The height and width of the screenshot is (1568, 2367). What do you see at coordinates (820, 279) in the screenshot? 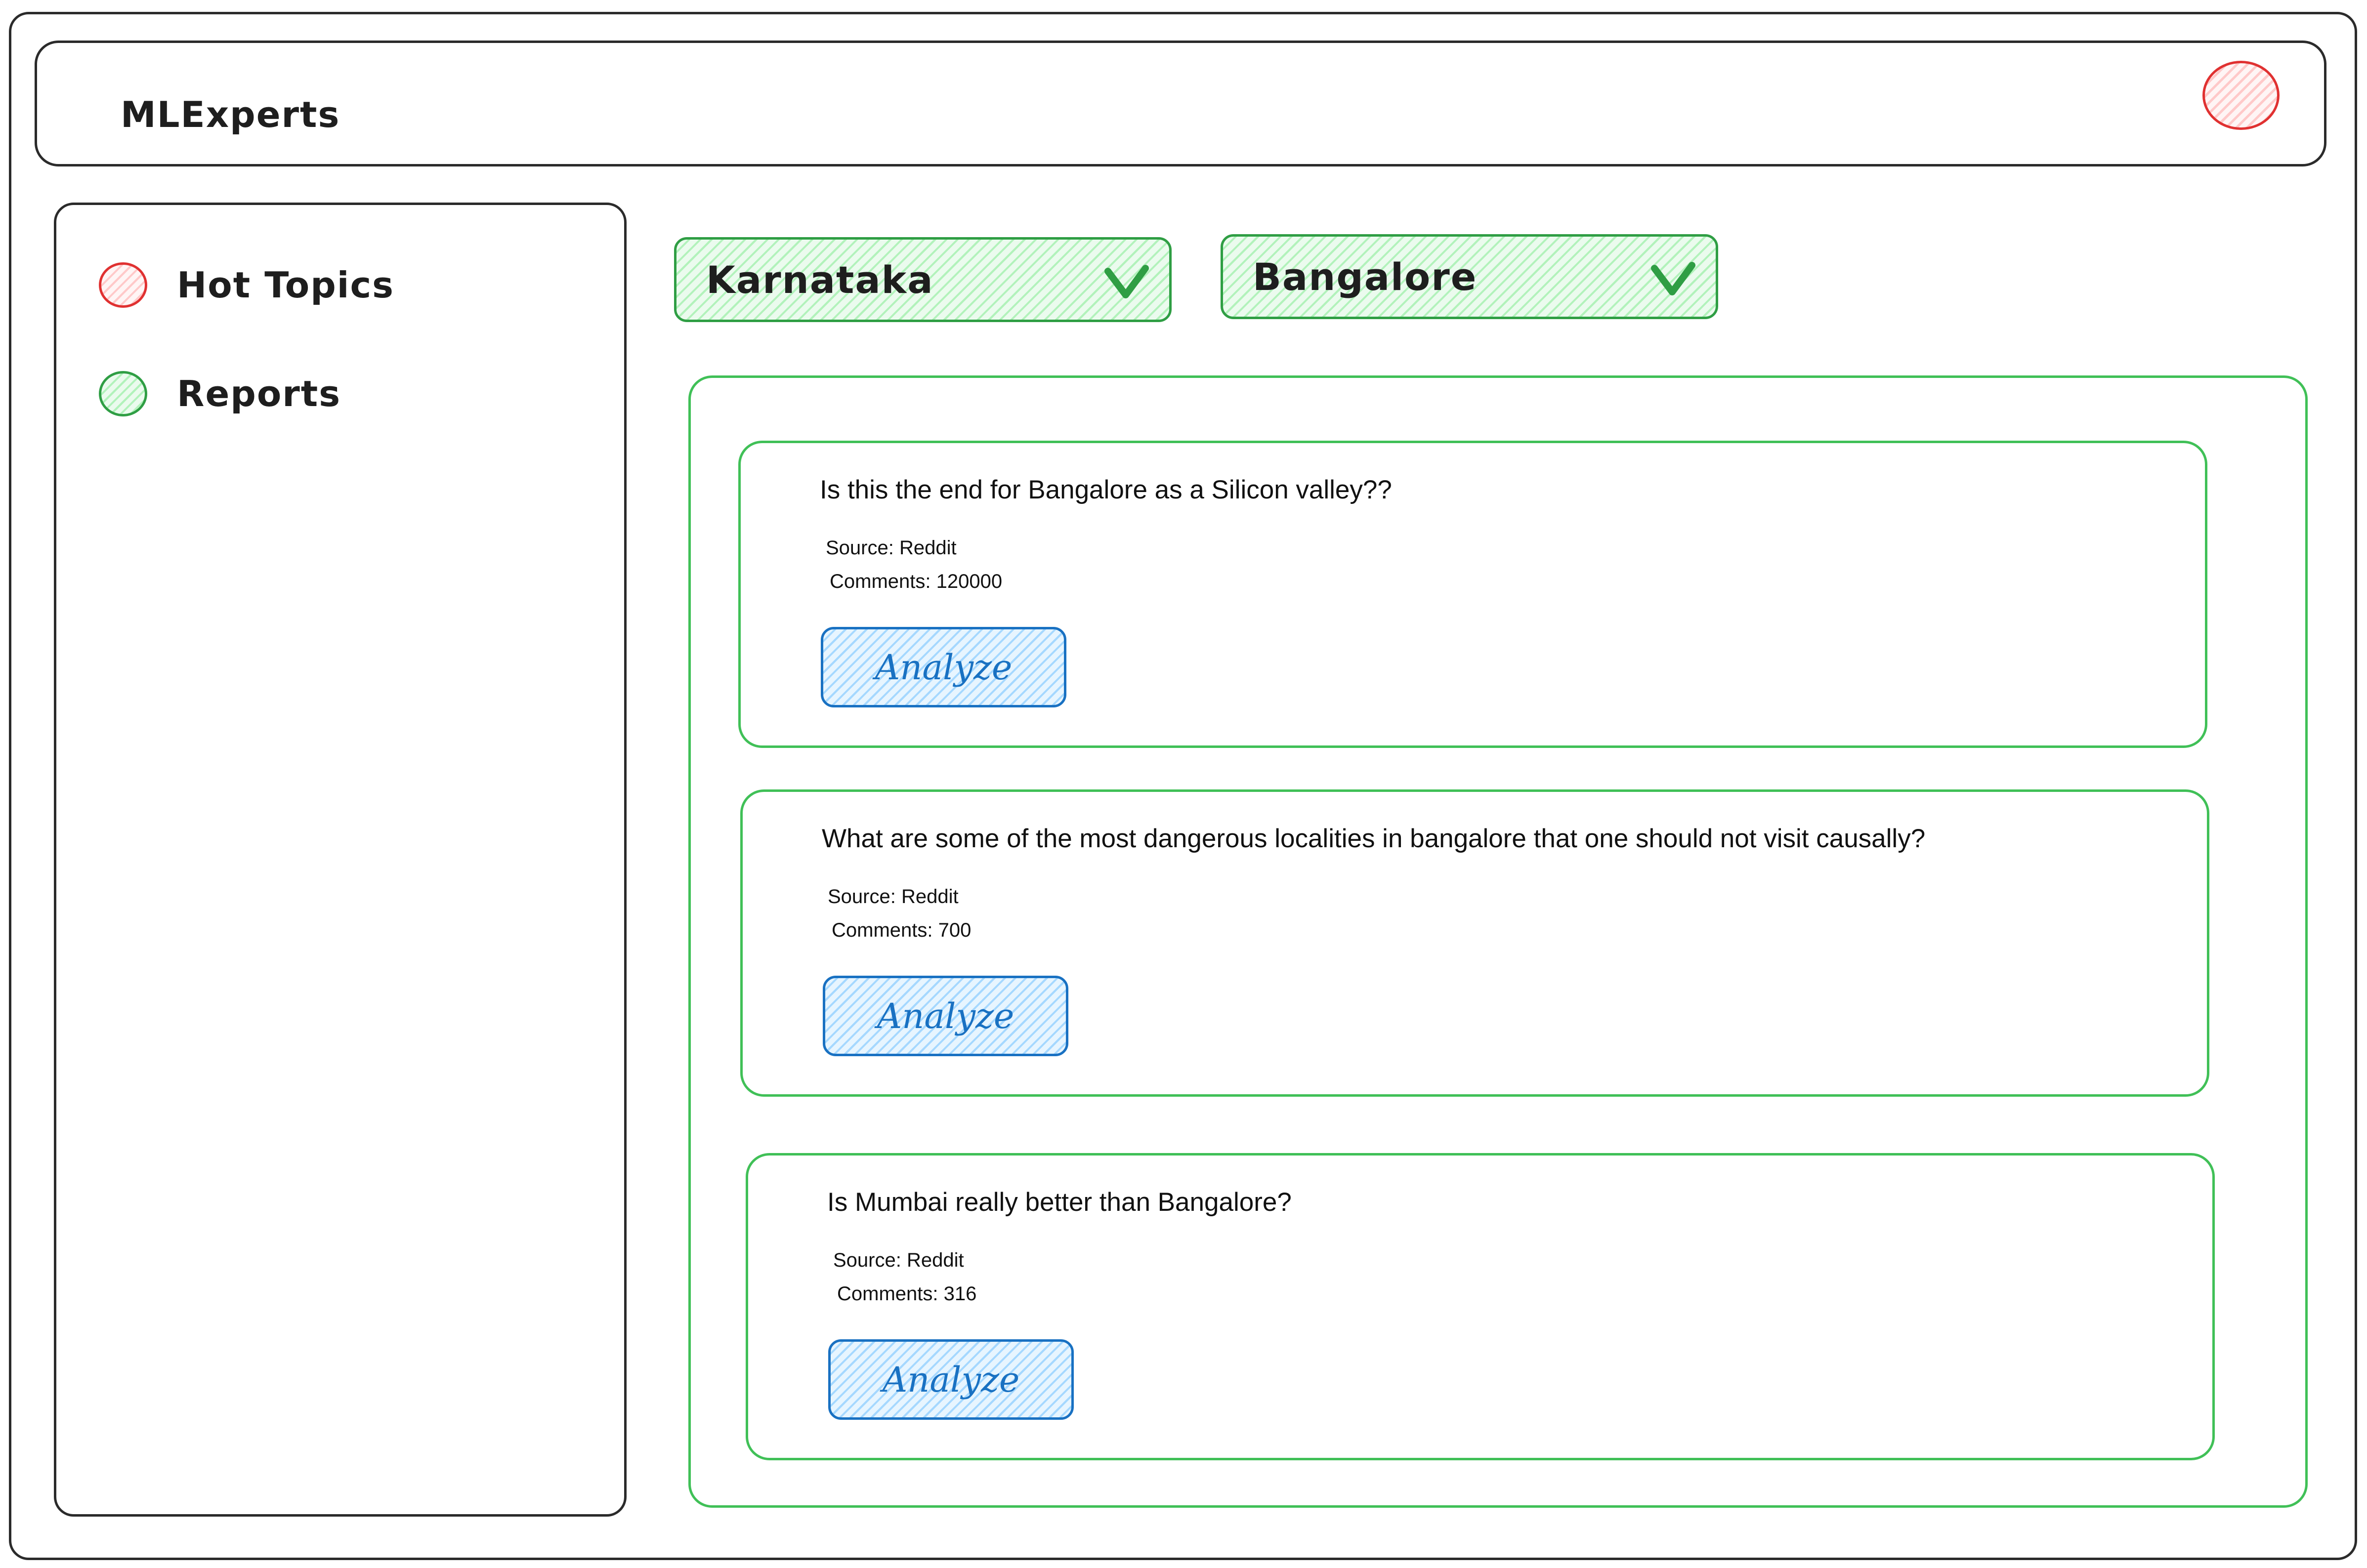
I see `state-dropdown-value: Karnataka` at bounding box center [820, 279].